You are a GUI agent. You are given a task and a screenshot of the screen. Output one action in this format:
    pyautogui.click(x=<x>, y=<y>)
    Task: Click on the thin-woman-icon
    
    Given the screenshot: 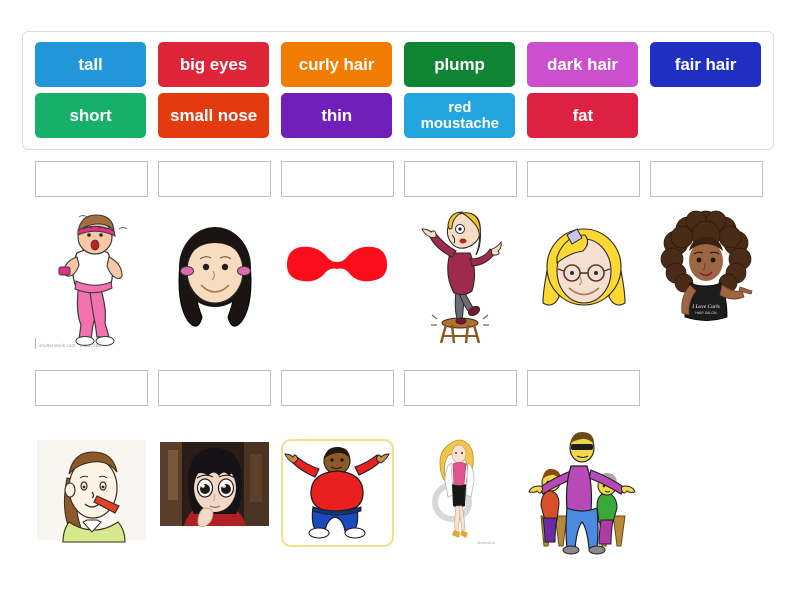 What is the action you would take?
    pyautogui.click(x=461, y=277)
    